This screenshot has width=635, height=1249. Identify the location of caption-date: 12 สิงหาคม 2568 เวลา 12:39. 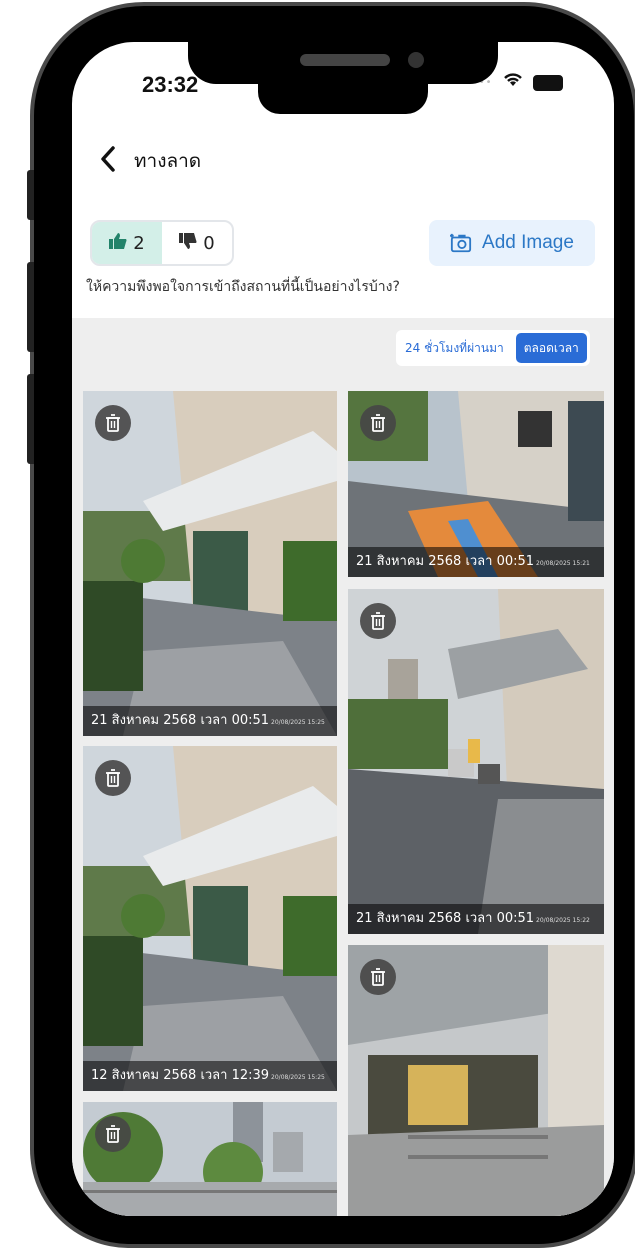
(180, 1075).